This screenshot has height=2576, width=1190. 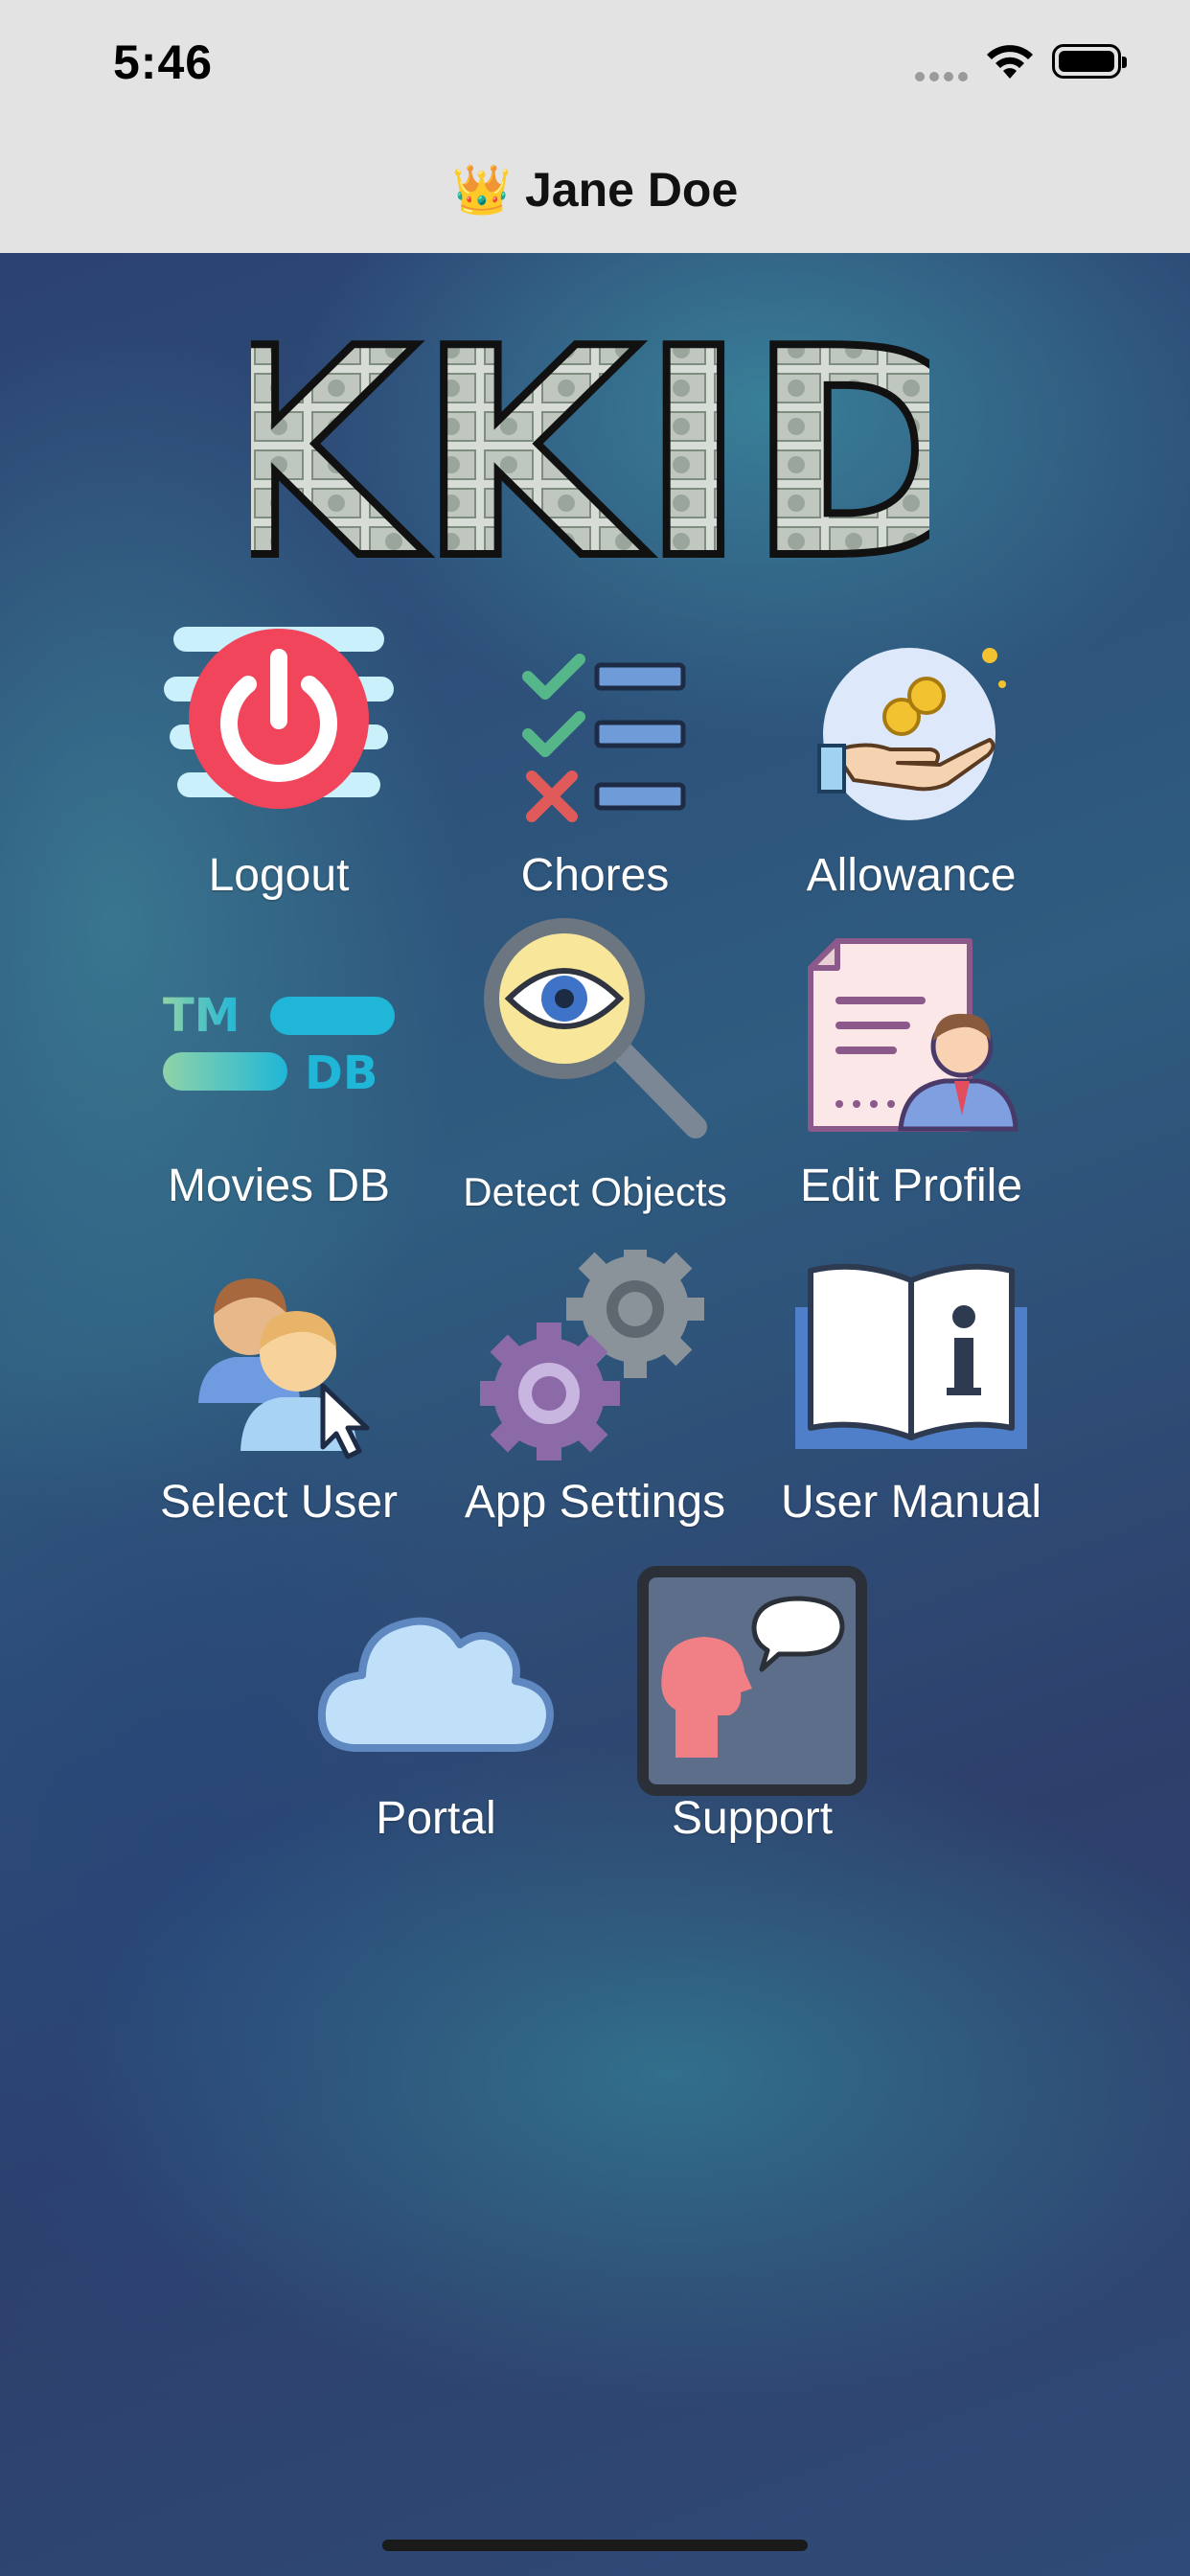 I want to click on select-user-label: Select User, so click(x=279, y=1502).